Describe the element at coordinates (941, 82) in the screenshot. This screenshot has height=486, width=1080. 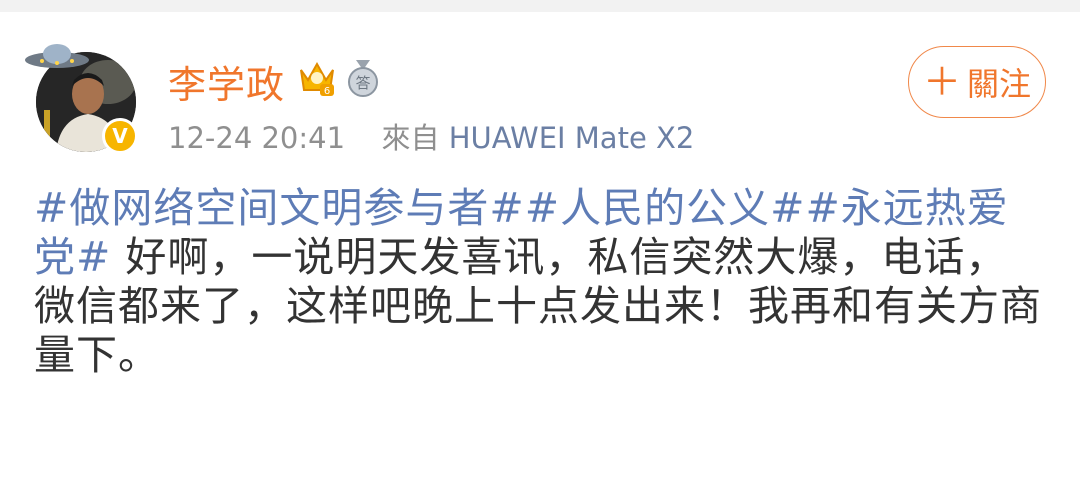
I see `plus-icon: ＋` at that location.